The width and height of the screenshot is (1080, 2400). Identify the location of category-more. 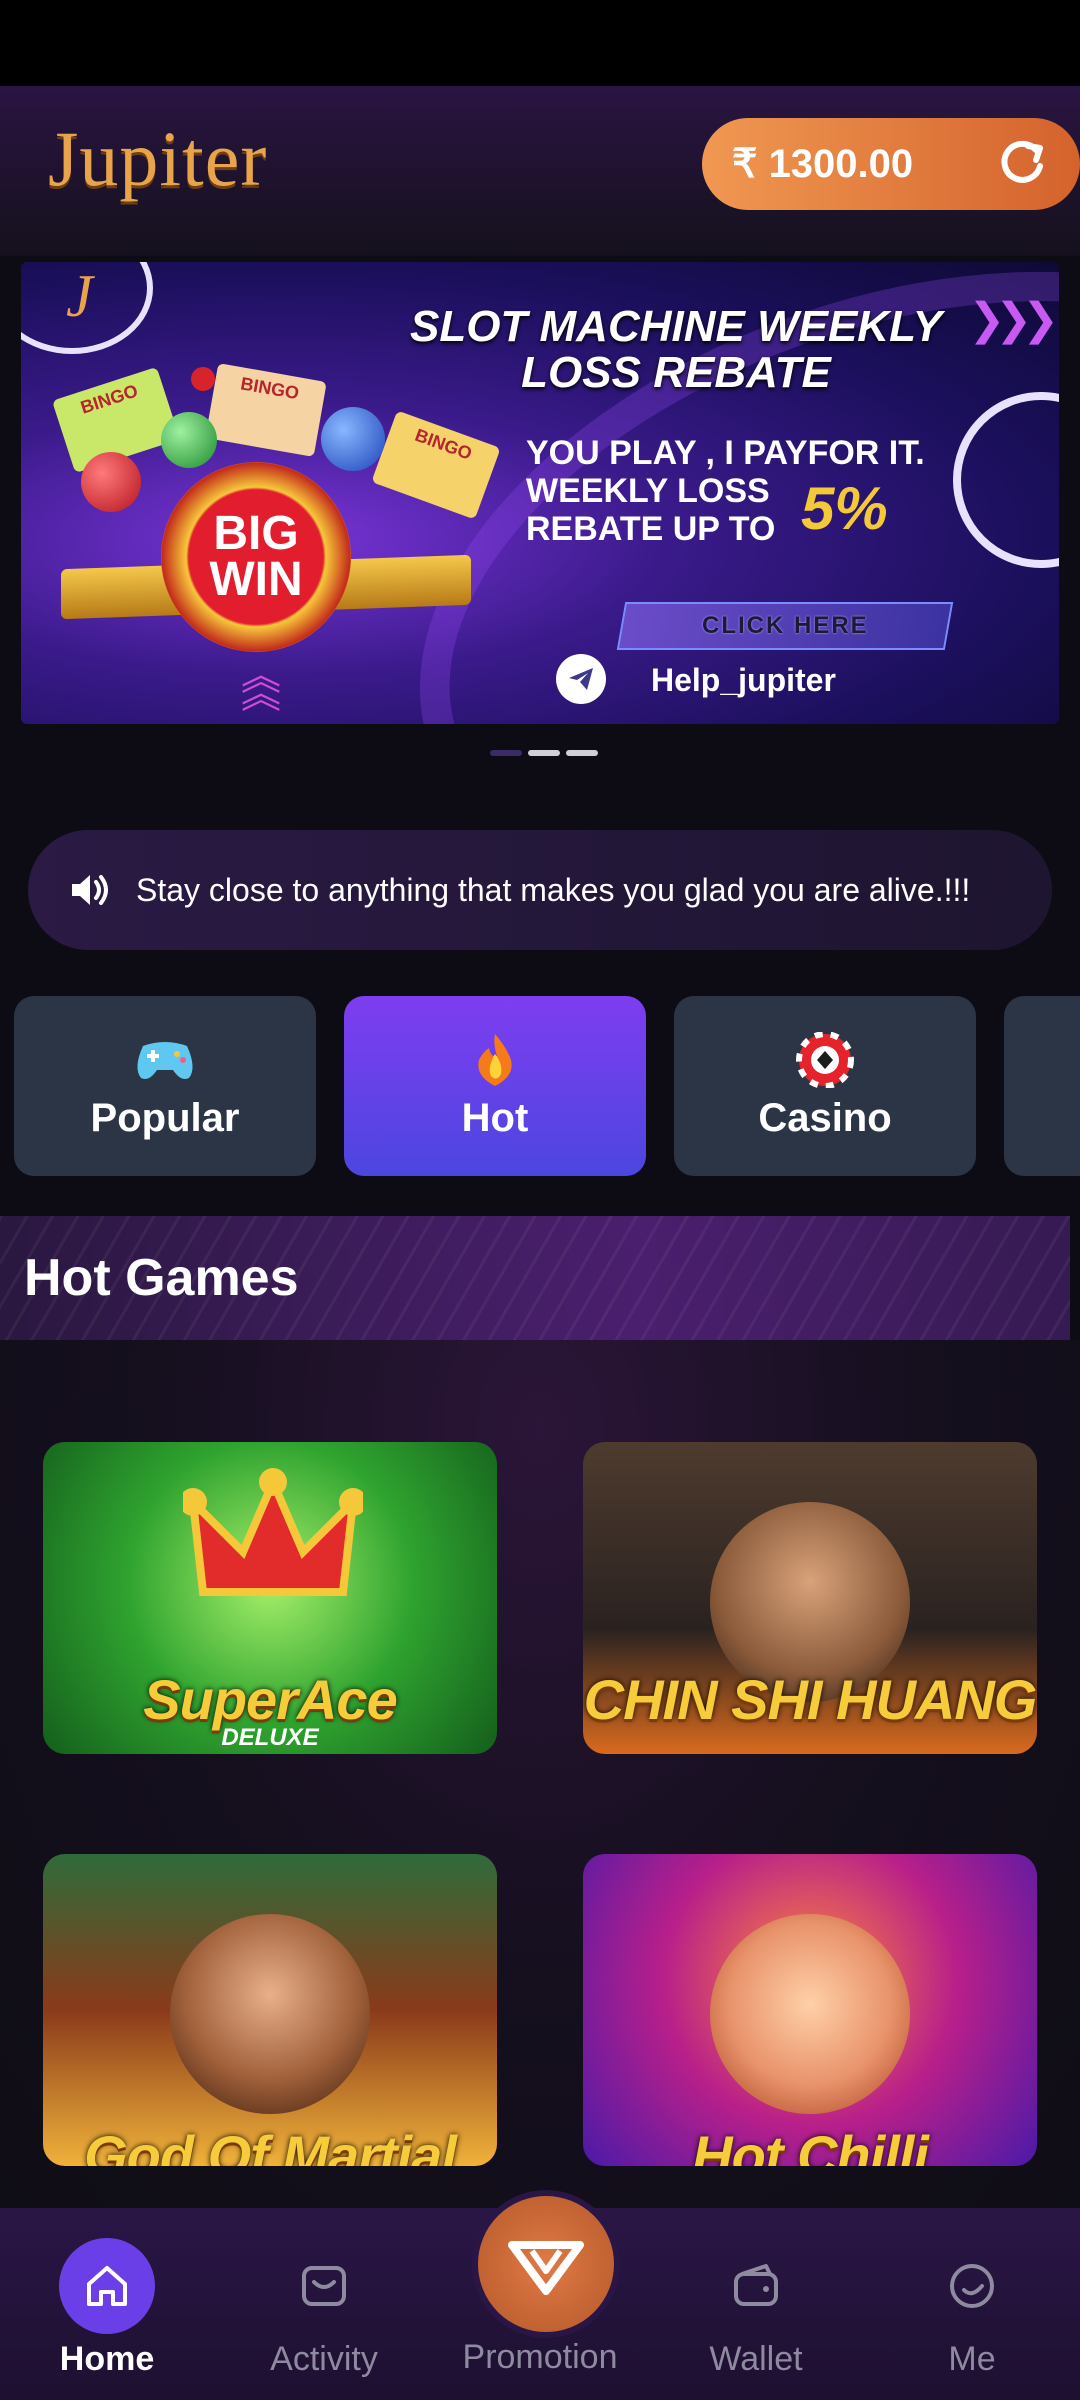
(1042, 1086).